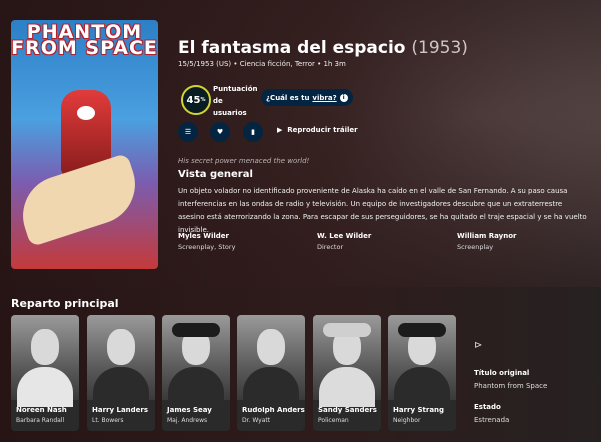 The width and height of the screenshot is (601, 442). Describe the element at coordinates (288, 97) in the screenshot. I see `vibe-prefix: ¿Cuál es tu` at that location.